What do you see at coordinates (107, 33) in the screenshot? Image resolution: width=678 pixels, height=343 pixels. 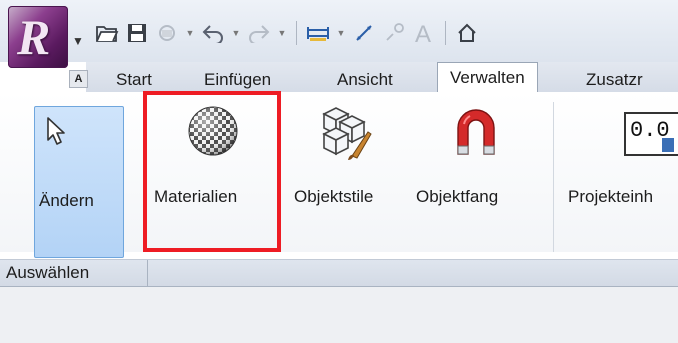 I see `open-folder-icon` at bounding box center [107, 33].